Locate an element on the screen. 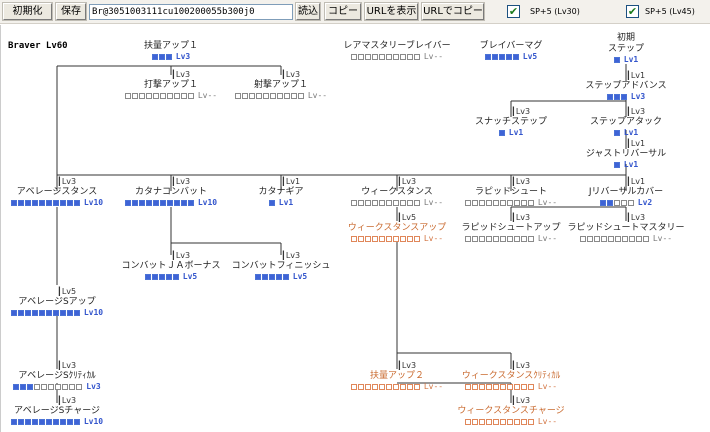  skill-level-boxes: Lv10 is located at coordinates (64, 312).